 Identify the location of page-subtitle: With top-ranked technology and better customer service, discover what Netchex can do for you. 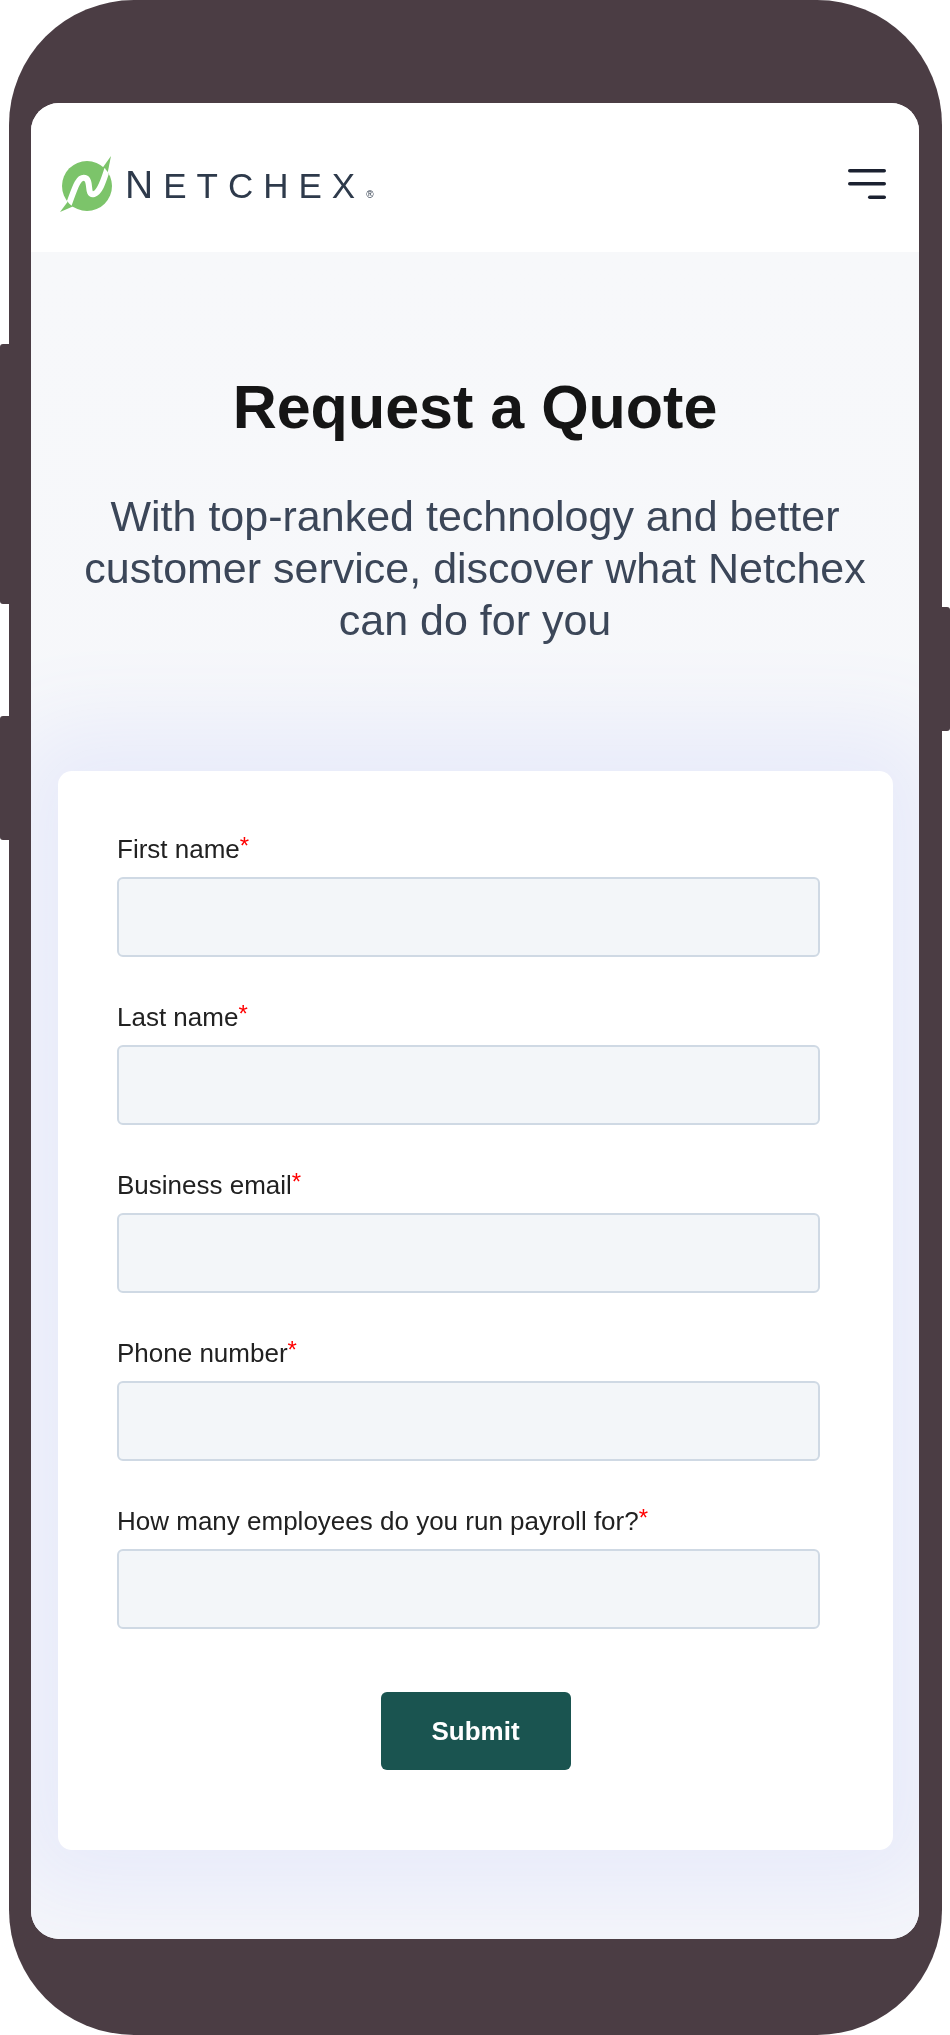
(475, 568).